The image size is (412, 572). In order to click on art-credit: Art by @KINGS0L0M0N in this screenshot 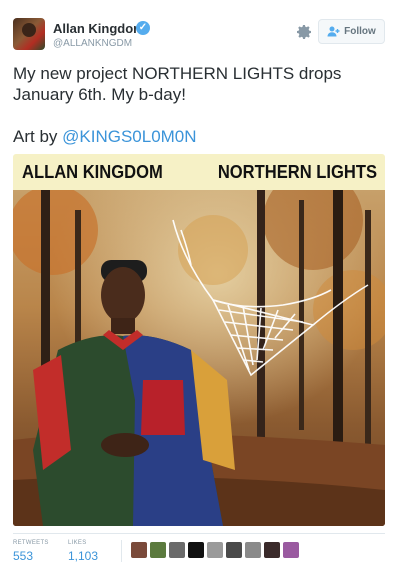, I will do `click(105, 137)`.